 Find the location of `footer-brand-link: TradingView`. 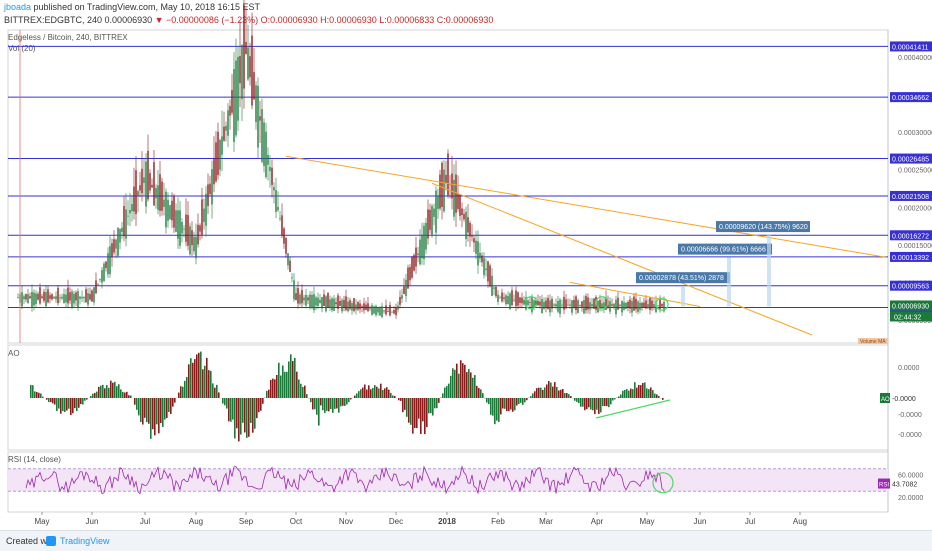

footer-brand-link: TradingView is located at coordinates (85, 541).